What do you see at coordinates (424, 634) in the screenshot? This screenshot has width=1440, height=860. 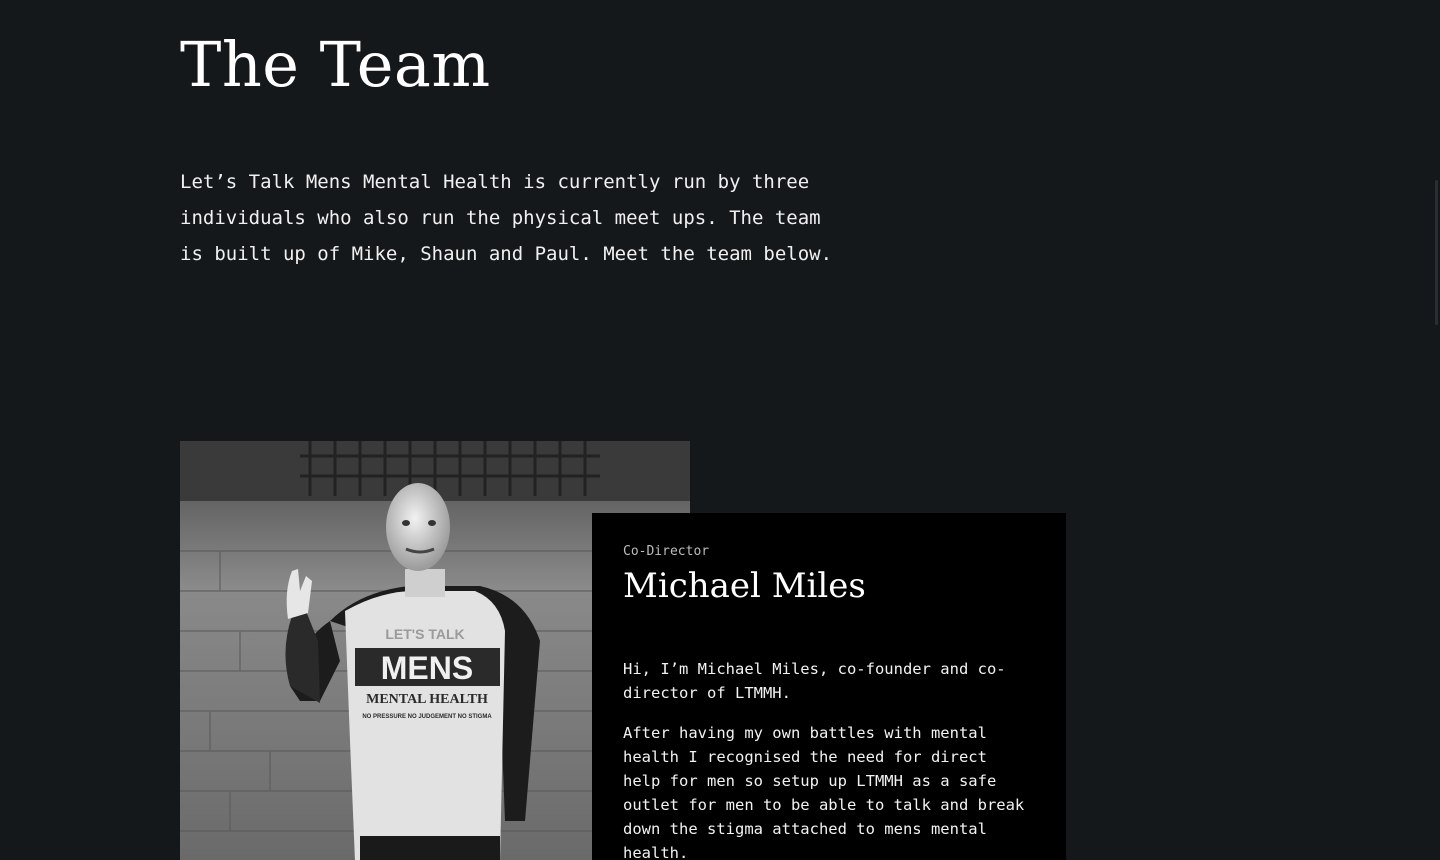 I see `shirt-text-top: LET'S TALK` at bounding box center [424, 634].